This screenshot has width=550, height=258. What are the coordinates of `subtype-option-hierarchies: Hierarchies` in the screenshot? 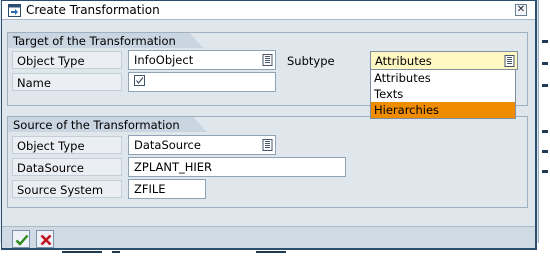 It's located at (443, 110).